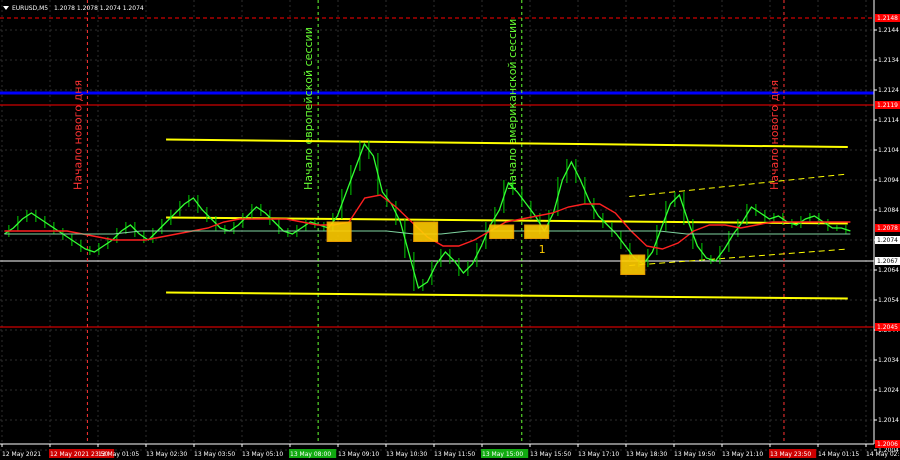 Image resolution: width=900 pixels, height=460 pixels. I want to click on time-tick-label: 13 May 19:50, so click(694, 454).